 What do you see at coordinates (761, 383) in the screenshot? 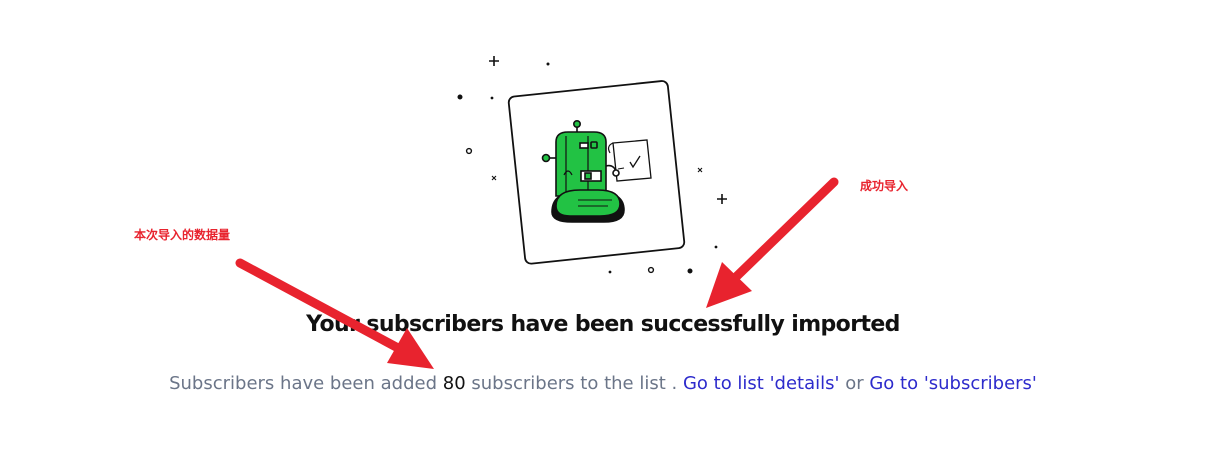
I see `list-details-link: Go to list 'details'` at bounding box center [761, 383].